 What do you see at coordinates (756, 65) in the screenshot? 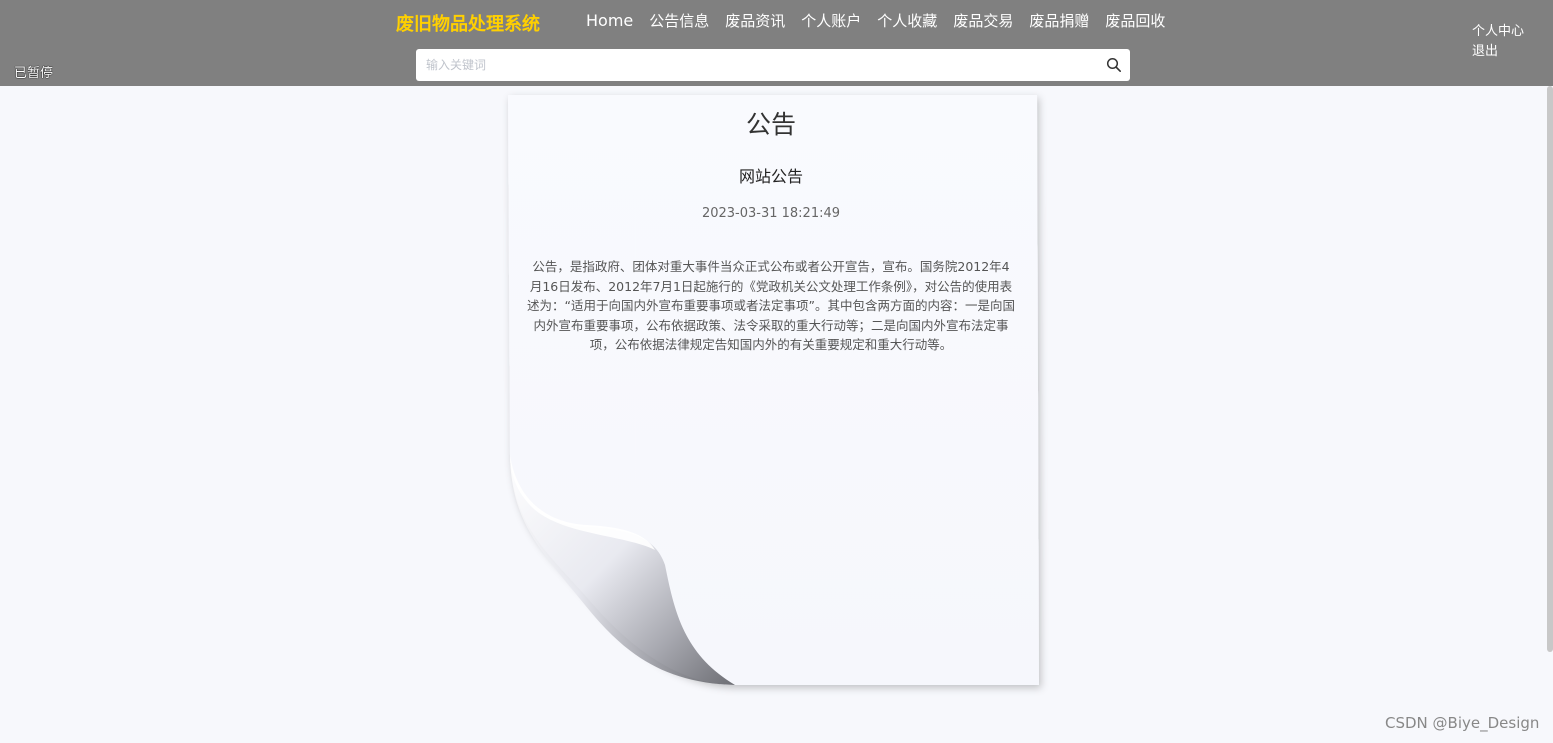
I see `search-input` at bounding box center [756, 65].